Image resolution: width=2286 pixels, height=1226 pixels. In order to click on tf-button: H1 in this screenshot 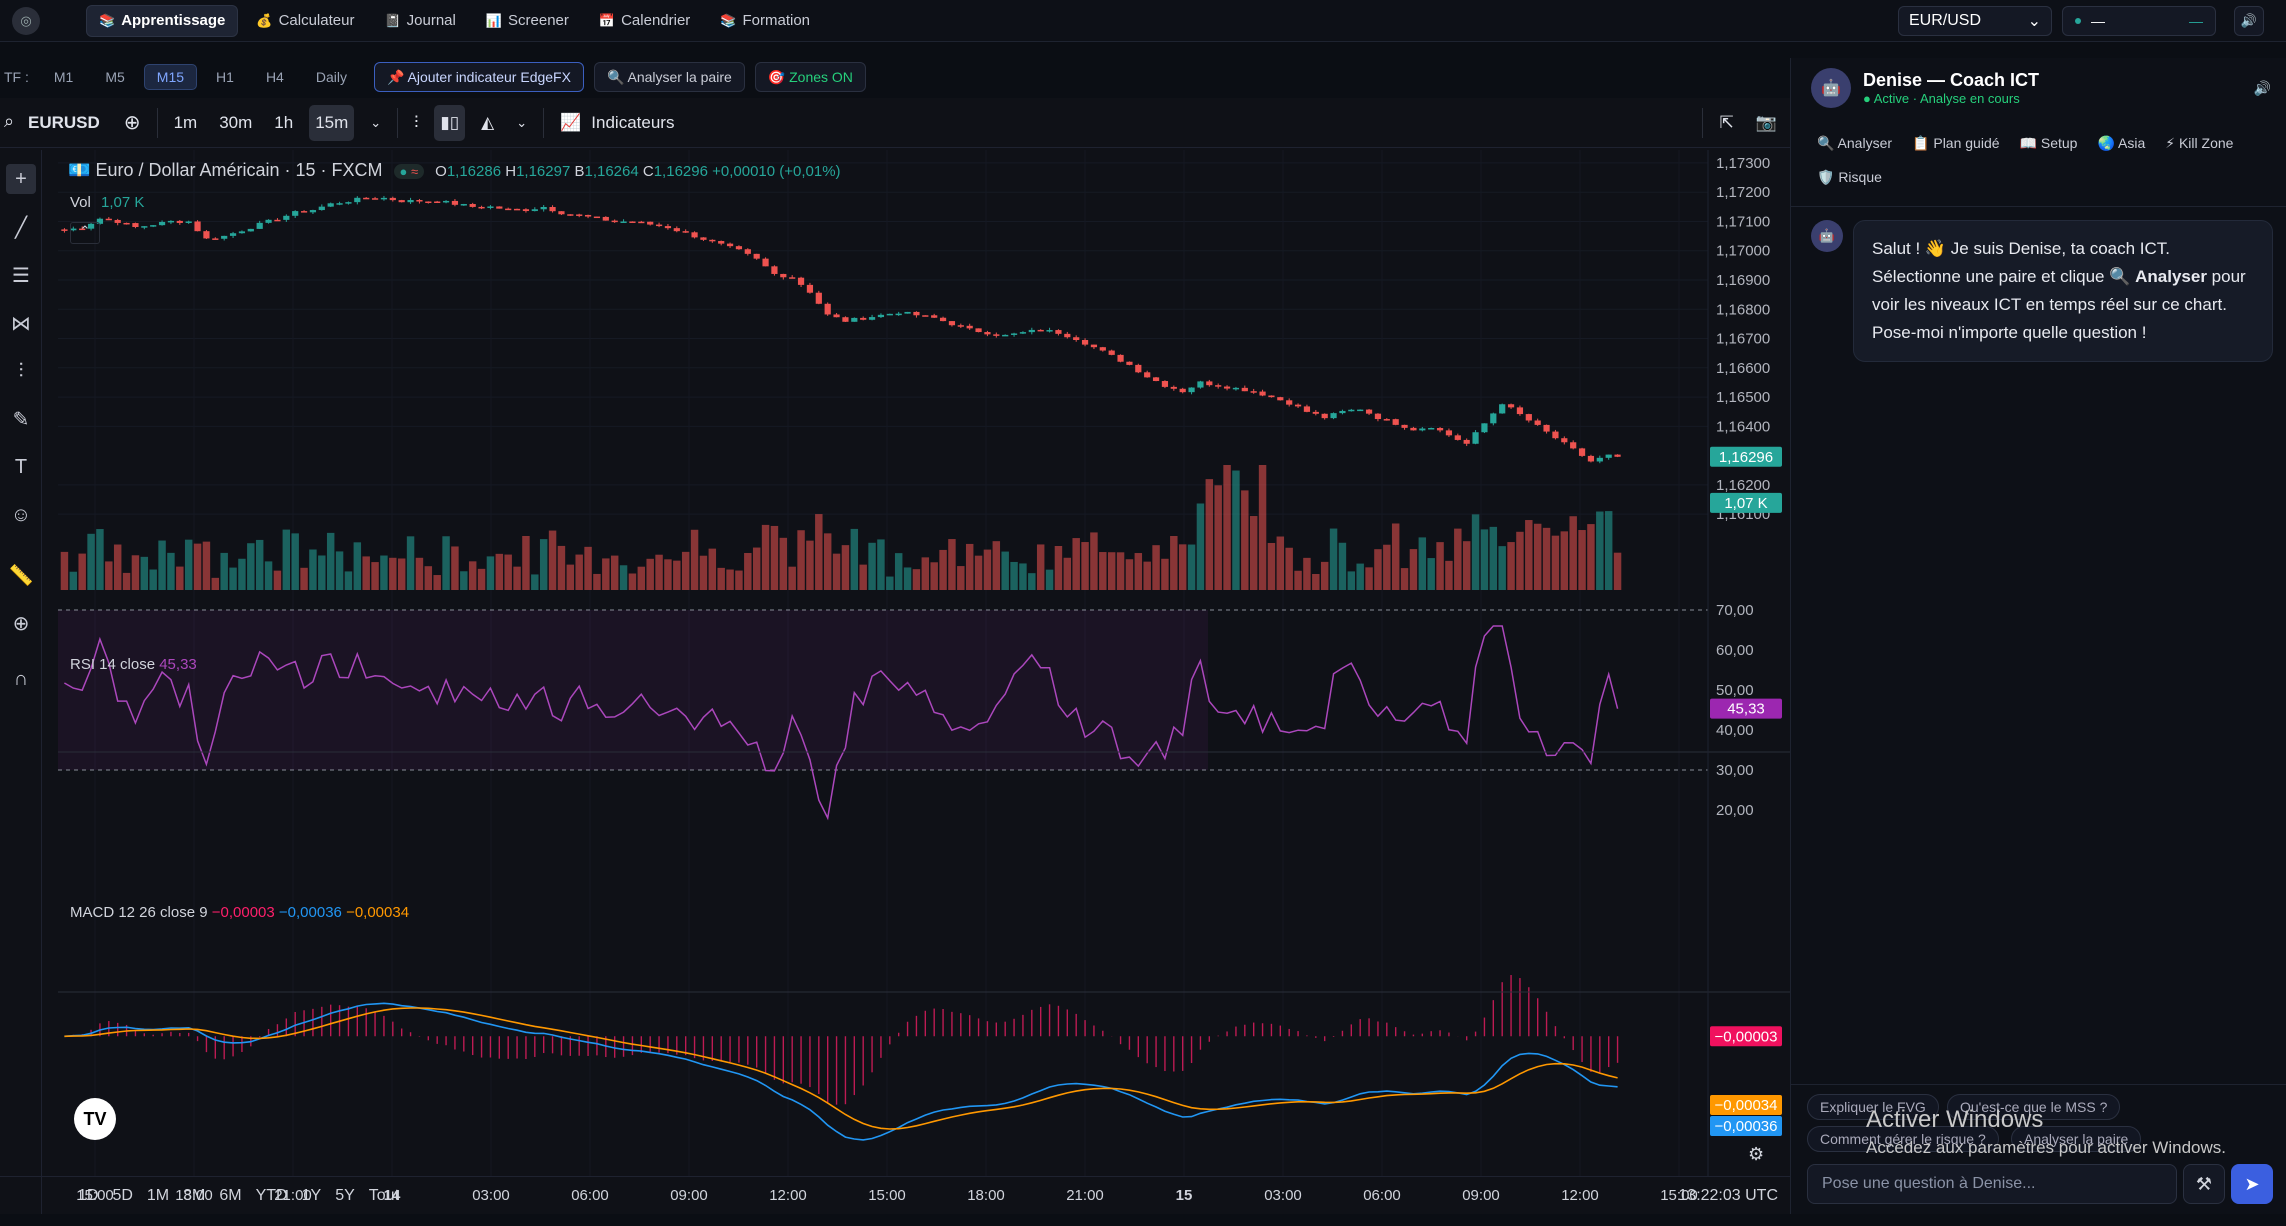, I will do `click(225, 77)`.